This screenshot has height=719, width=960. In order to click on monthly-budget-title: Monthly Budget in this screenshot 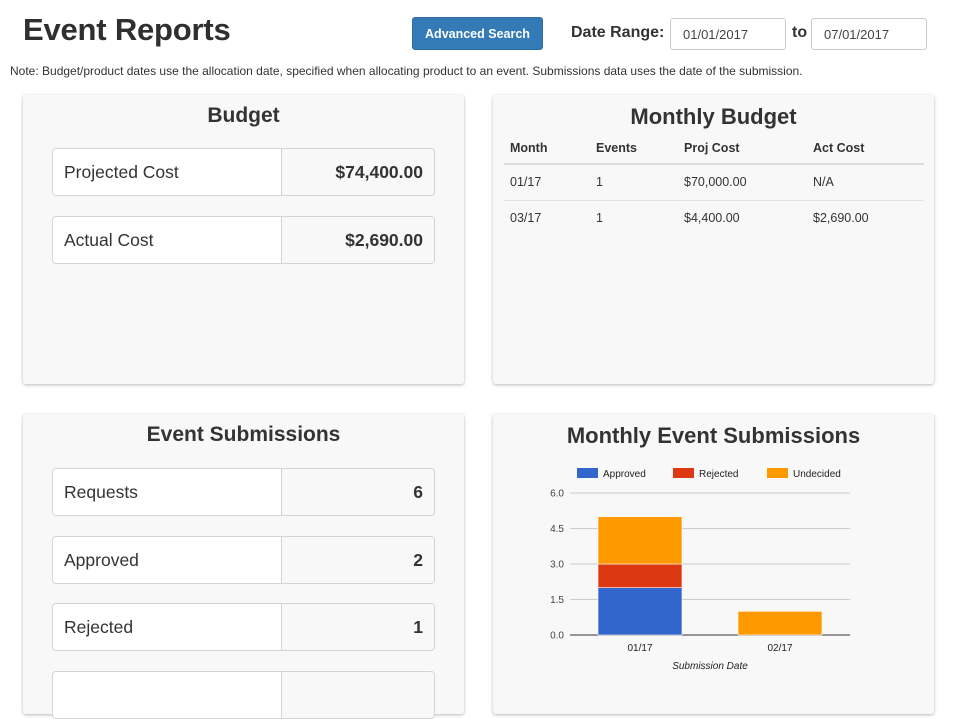, I will do `click(713, 116)`.